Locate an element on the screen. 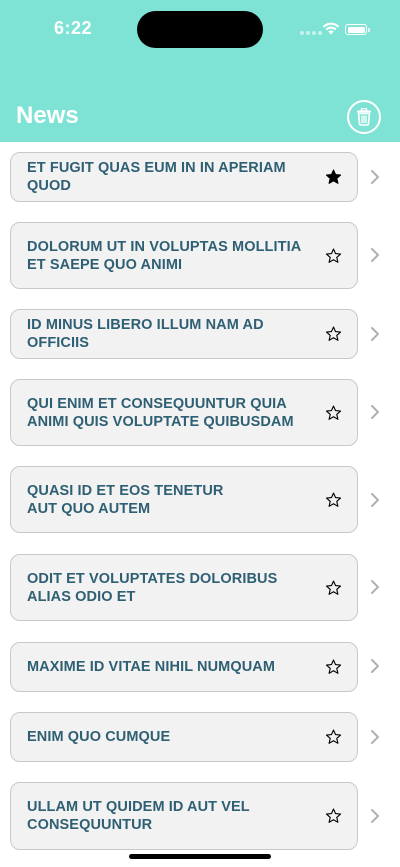 This screenshot has height=867, width=400. news-item: ET FUGIT QUAS EUM IN IN APERIAM QUOD is located at coordinates (184, 177).